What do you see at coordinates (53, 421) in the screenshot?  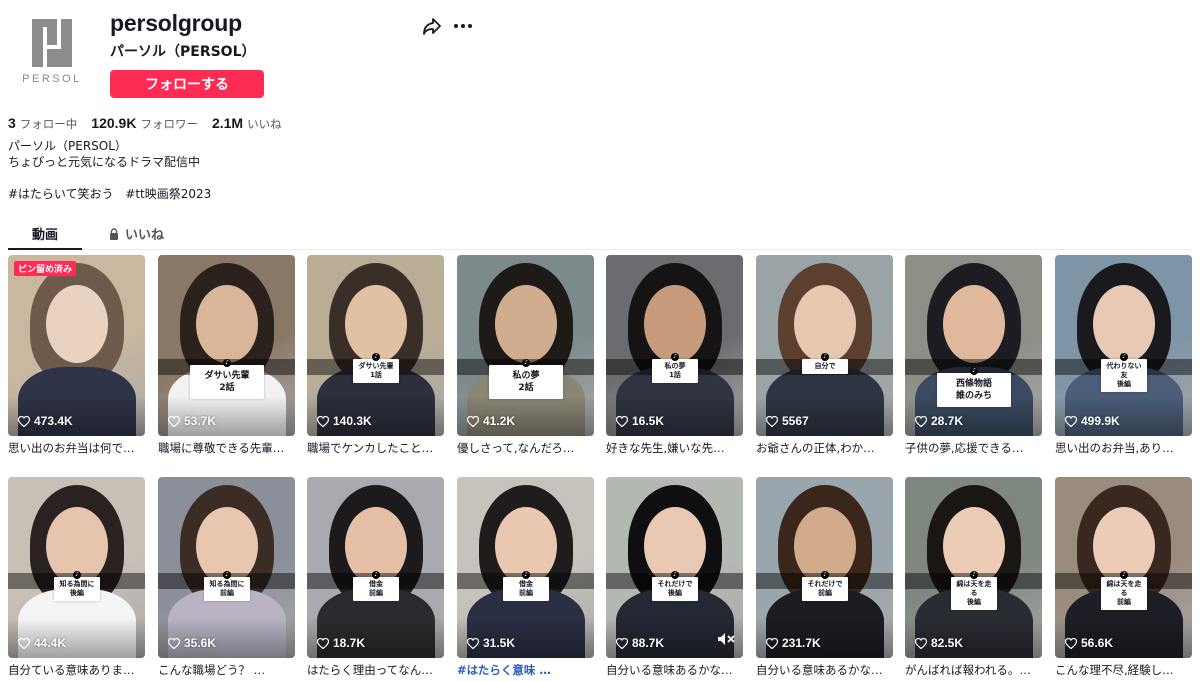 I see `play-count-value: 473.4K` at bounding box center [53, 421].